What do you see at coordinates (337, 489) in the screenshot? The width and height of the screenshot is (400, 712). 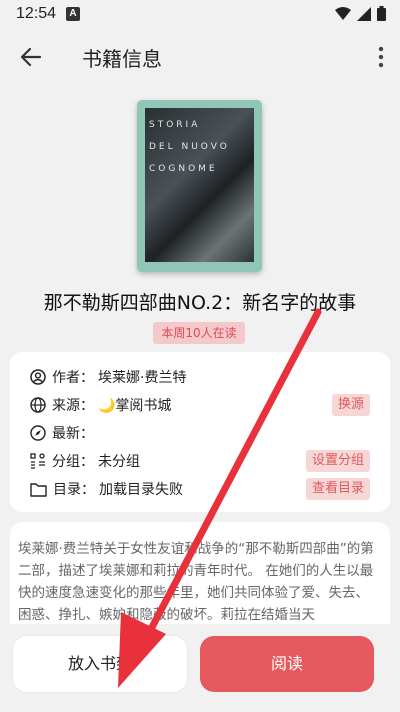 I see `view-toc-button: 查看目录` at bounding box center [337, 489].